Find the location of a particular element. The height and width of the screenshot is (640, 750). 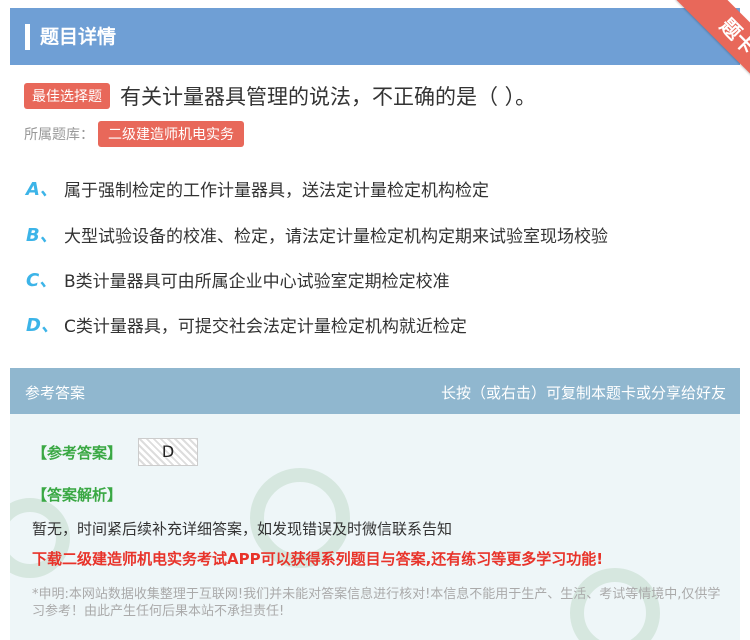

option-text: B类计量器具可由所属企业中心试验室定期检定校准 is located at coordinates (257, 281).